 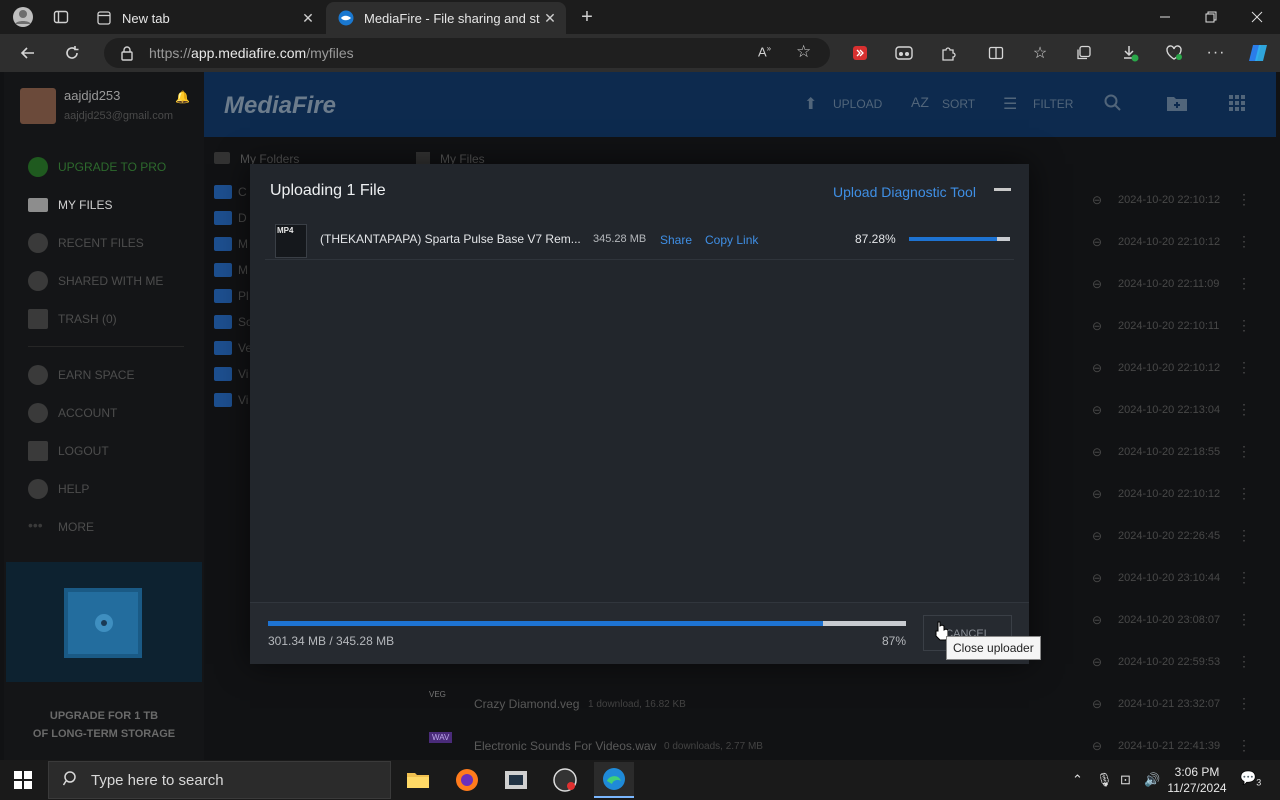 I want to click on settings-more-icon: ···, so click(x=1216, y=53).